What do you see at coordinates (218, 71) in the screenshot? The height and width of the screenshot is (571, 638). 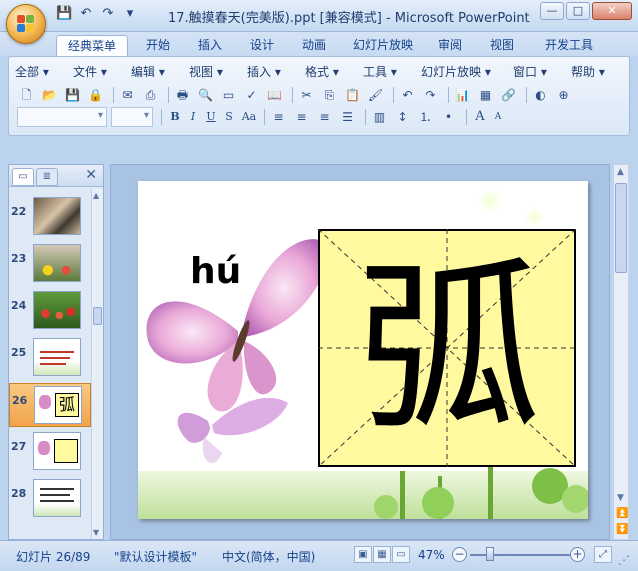 I see `menu-view: 视图 ▾` at bounding box center [218, 71].